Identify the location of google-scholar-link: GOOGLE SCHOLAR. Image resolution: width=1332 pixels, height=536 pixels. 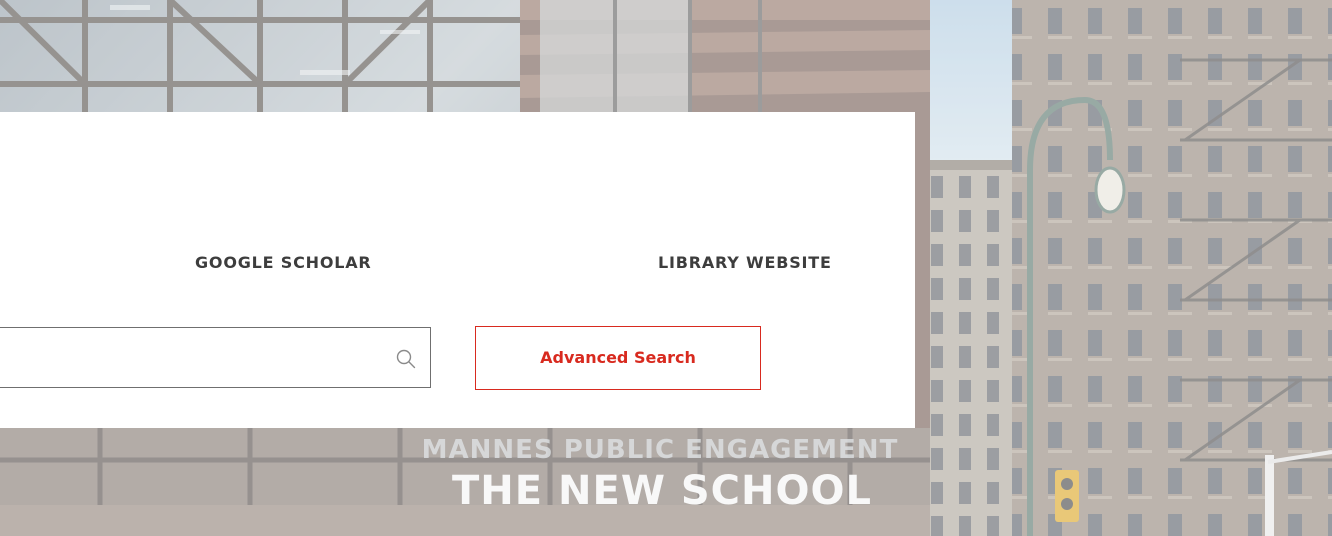
(283, 262).